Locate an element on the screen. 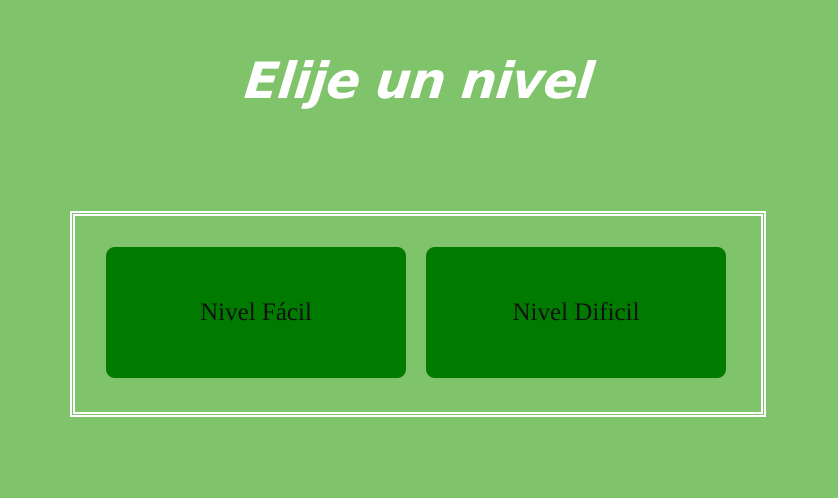  hard-level-label: Nivel Dificil is located at coordinates (576, 312).